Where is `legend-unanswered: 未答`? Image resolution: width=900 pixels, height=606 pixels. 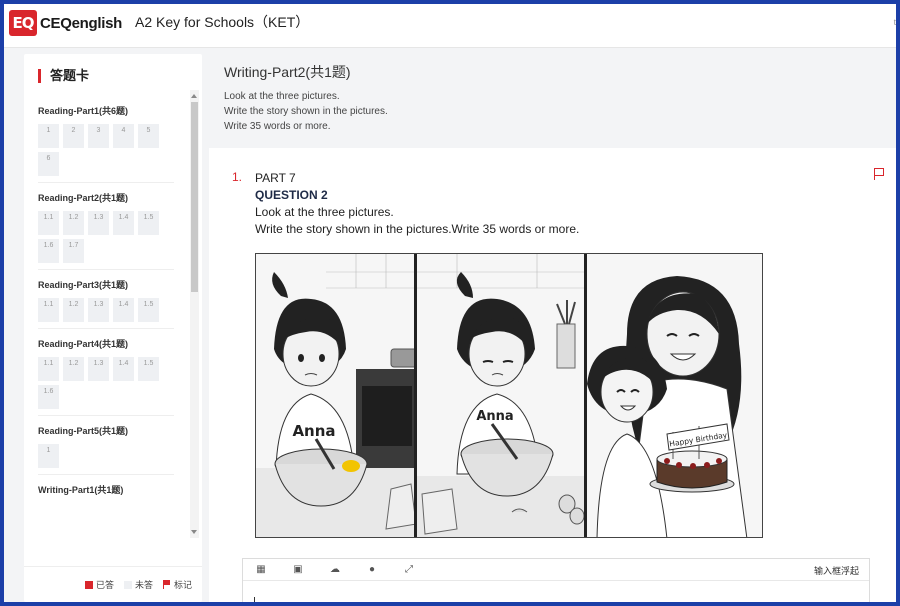
legend-unanswered: 未答 is located at coordinates (138, 584).